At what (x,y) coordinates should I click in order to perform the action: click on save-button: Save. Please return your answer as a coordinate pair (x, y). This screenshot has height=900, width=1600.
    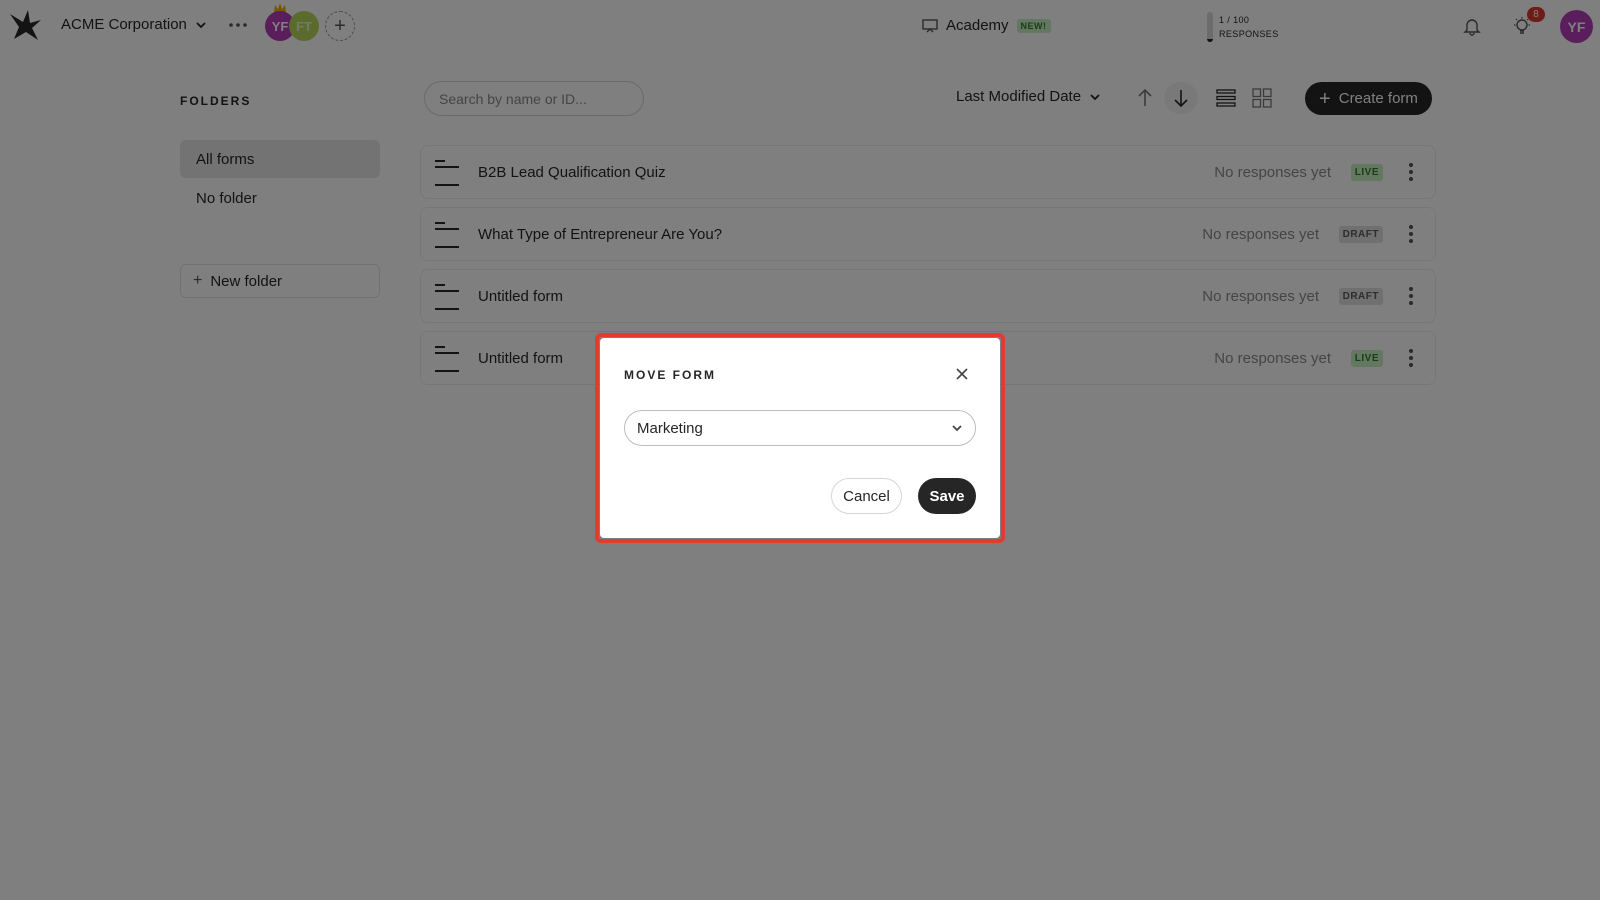
    Looking at the image, I should click on (947, 496).